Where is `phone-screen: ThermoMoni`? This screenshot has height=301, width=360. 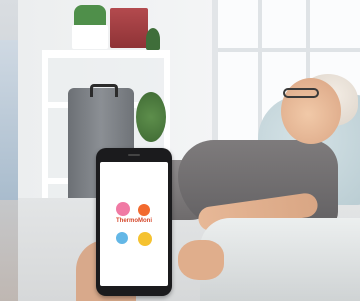 phone-screen: ThermoMoni is located at coordinates (134, 224).